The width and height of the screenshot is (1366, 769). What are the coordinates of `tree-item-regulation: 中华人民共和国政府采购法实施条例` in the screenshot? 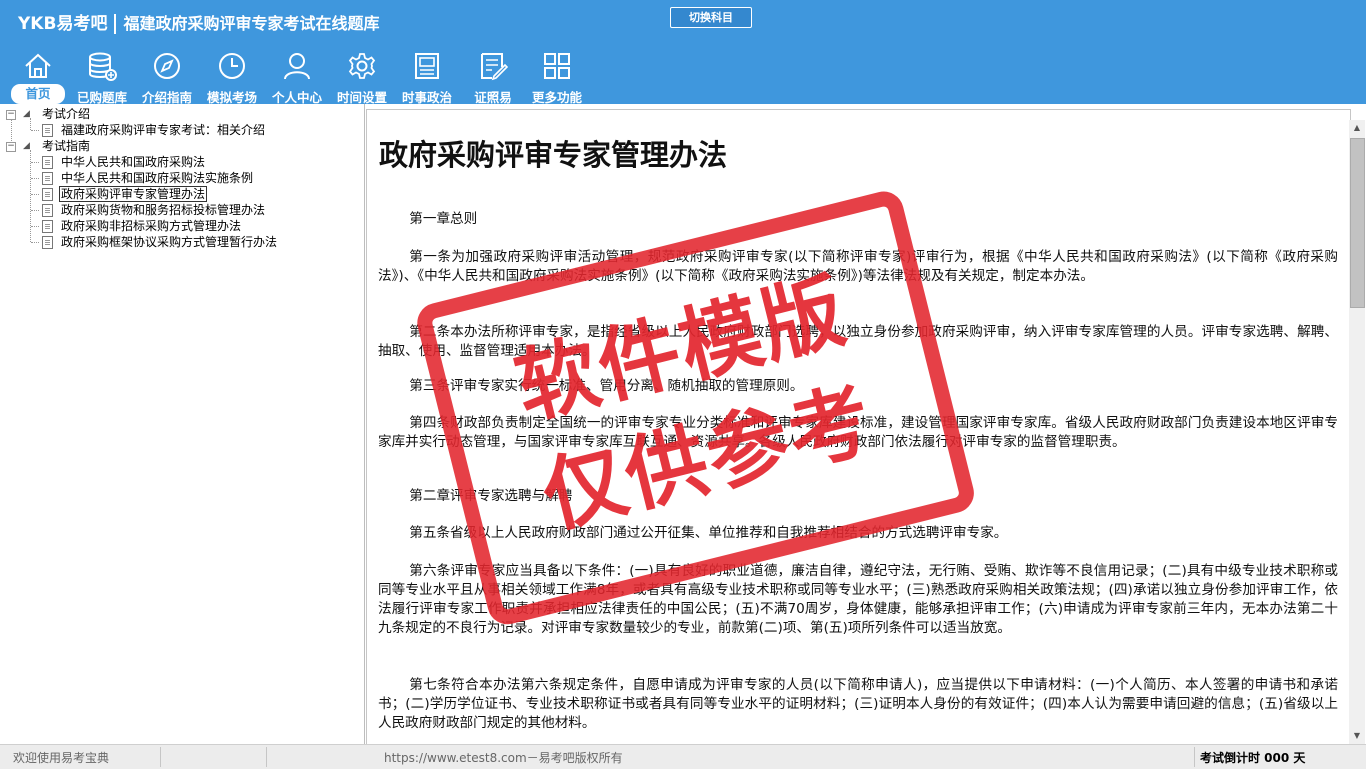 It's located at (157, 178).